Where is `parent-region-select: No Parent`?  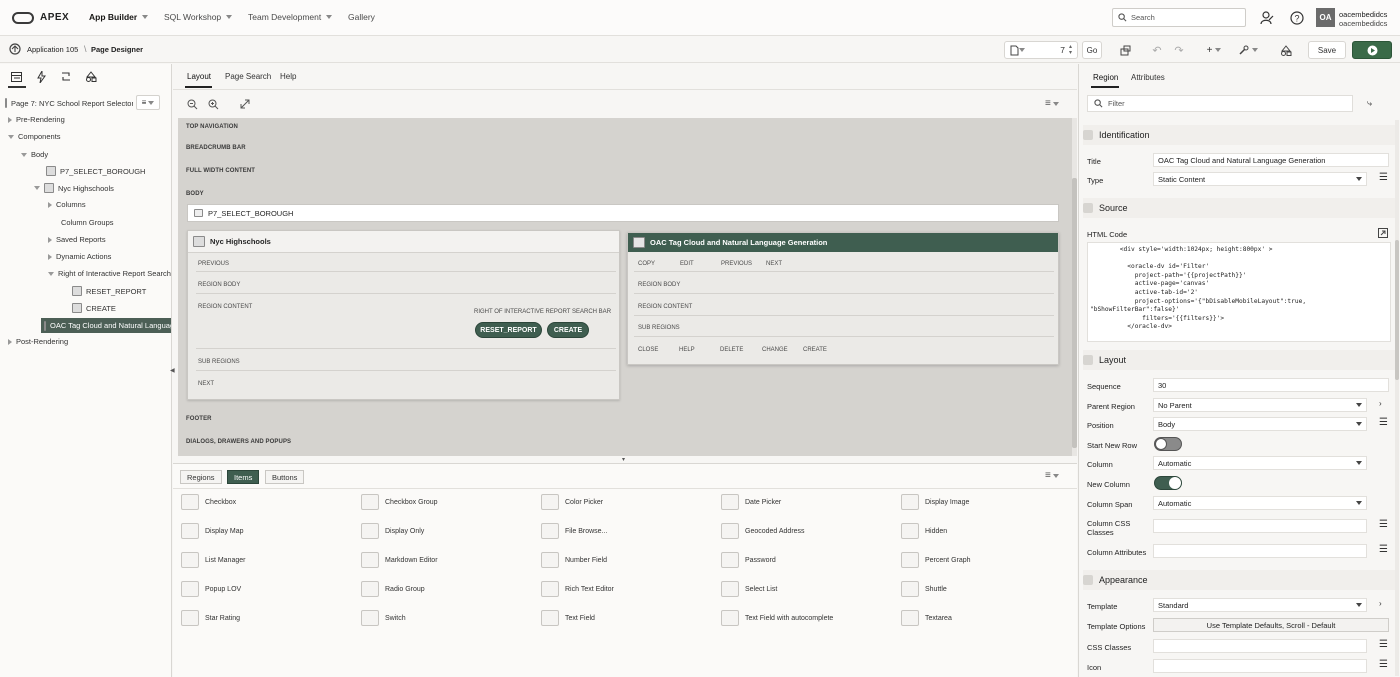 parent-region-select: No Parent is located at coordinates (1260, 405).